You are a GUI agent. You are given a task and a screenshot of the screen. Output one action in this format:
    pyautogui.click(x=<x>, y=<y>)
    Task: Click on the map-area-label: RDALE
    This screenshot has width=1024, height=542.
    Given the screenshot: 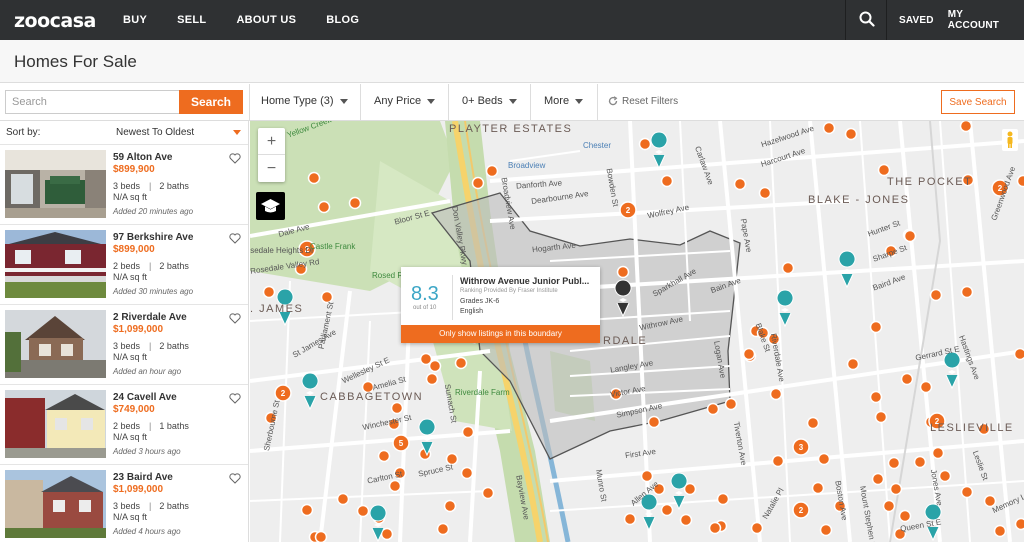 What is the action you would take?
    pyautogui.click(x=625, y=341)
    